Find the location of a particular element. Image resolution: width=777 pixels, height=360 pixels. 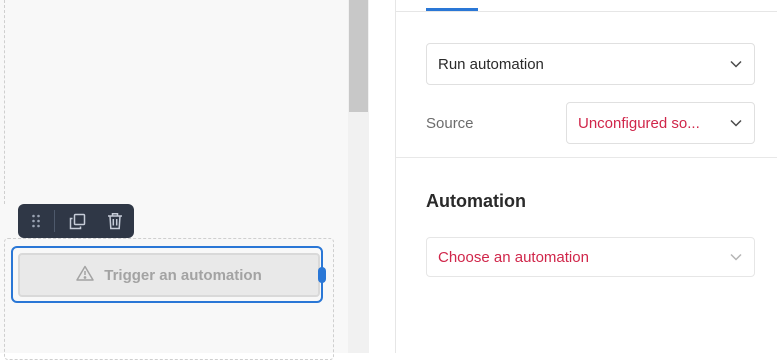

automation-select-placeholder: Choose an automation is located at coordinates (513, 257).